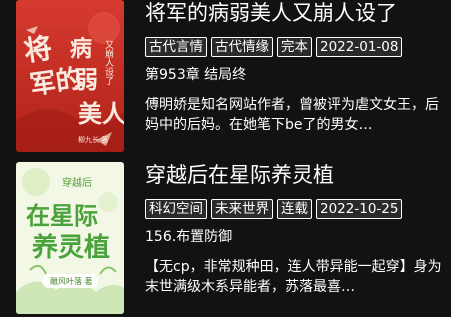  I want to click on book-title: 将军的病弱美人又崩人设了, so click(295, 13).